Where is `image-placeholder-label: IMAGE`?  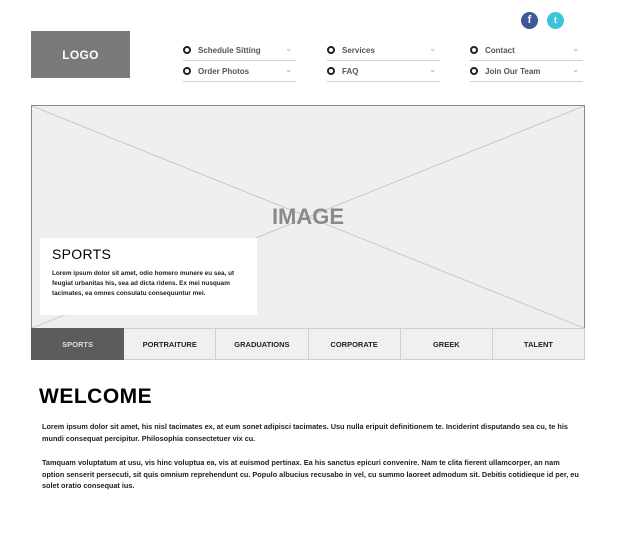
image-placeholder-label: IMAGE is located at coordinates (308, 216).